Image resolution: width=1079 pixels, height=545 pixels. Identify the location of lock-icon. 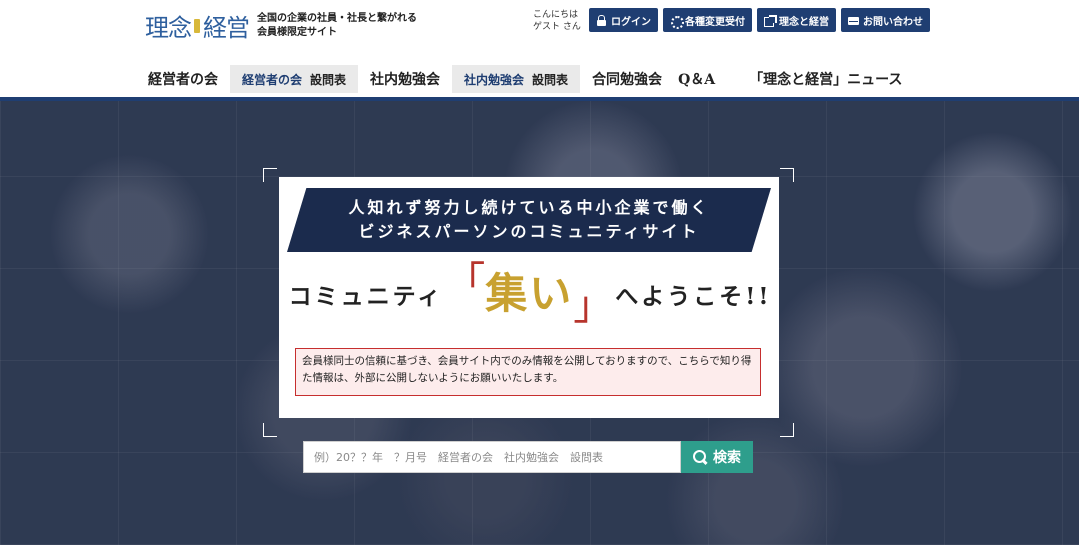
(601, 20).